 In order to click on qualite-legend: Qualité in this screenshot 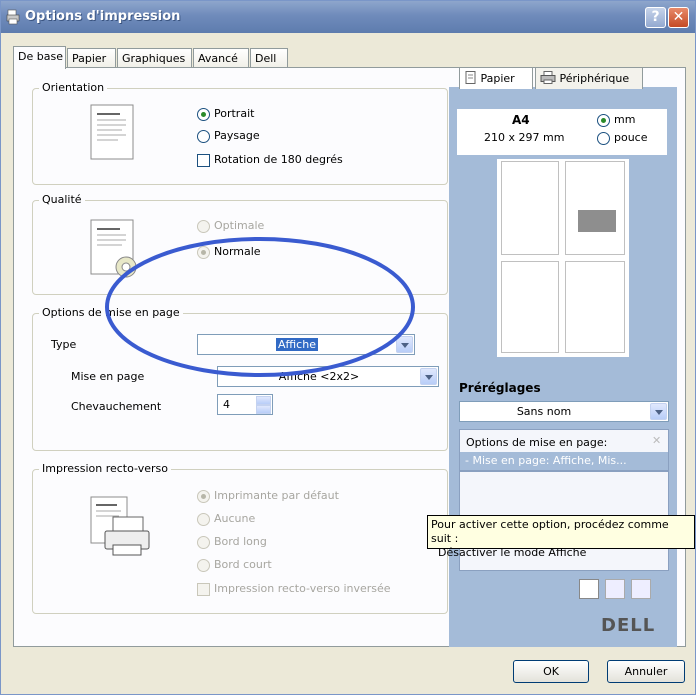, I will do `click(62, 199)`.